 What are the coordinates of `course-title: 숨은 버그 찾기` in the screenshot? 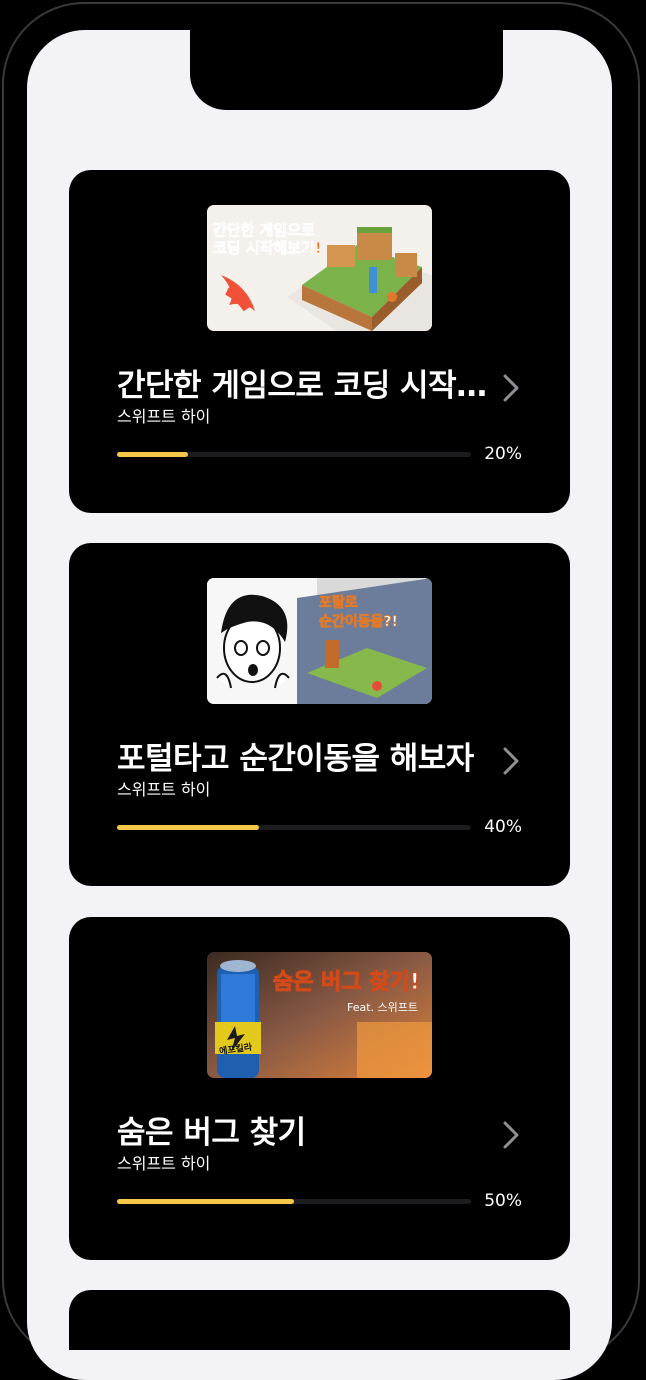 It's located at (211, 1133).